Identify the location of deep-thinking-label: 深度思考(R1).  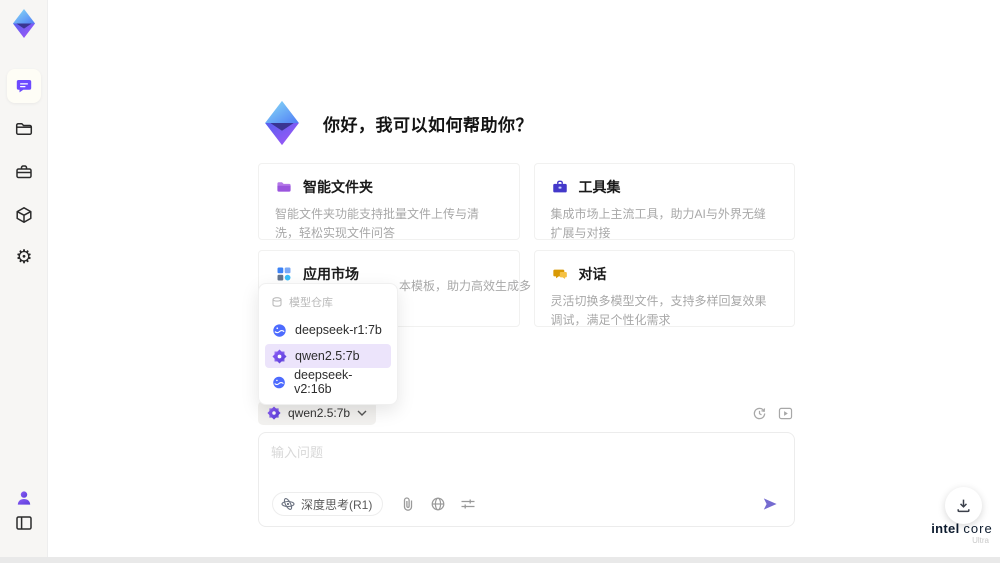
(337, 504).